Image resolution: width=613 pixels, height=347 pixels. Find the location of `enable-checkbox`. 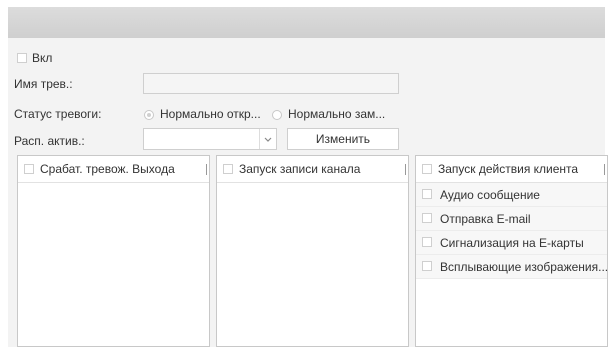

enable-checkbox is located at coordinates (22, 58).